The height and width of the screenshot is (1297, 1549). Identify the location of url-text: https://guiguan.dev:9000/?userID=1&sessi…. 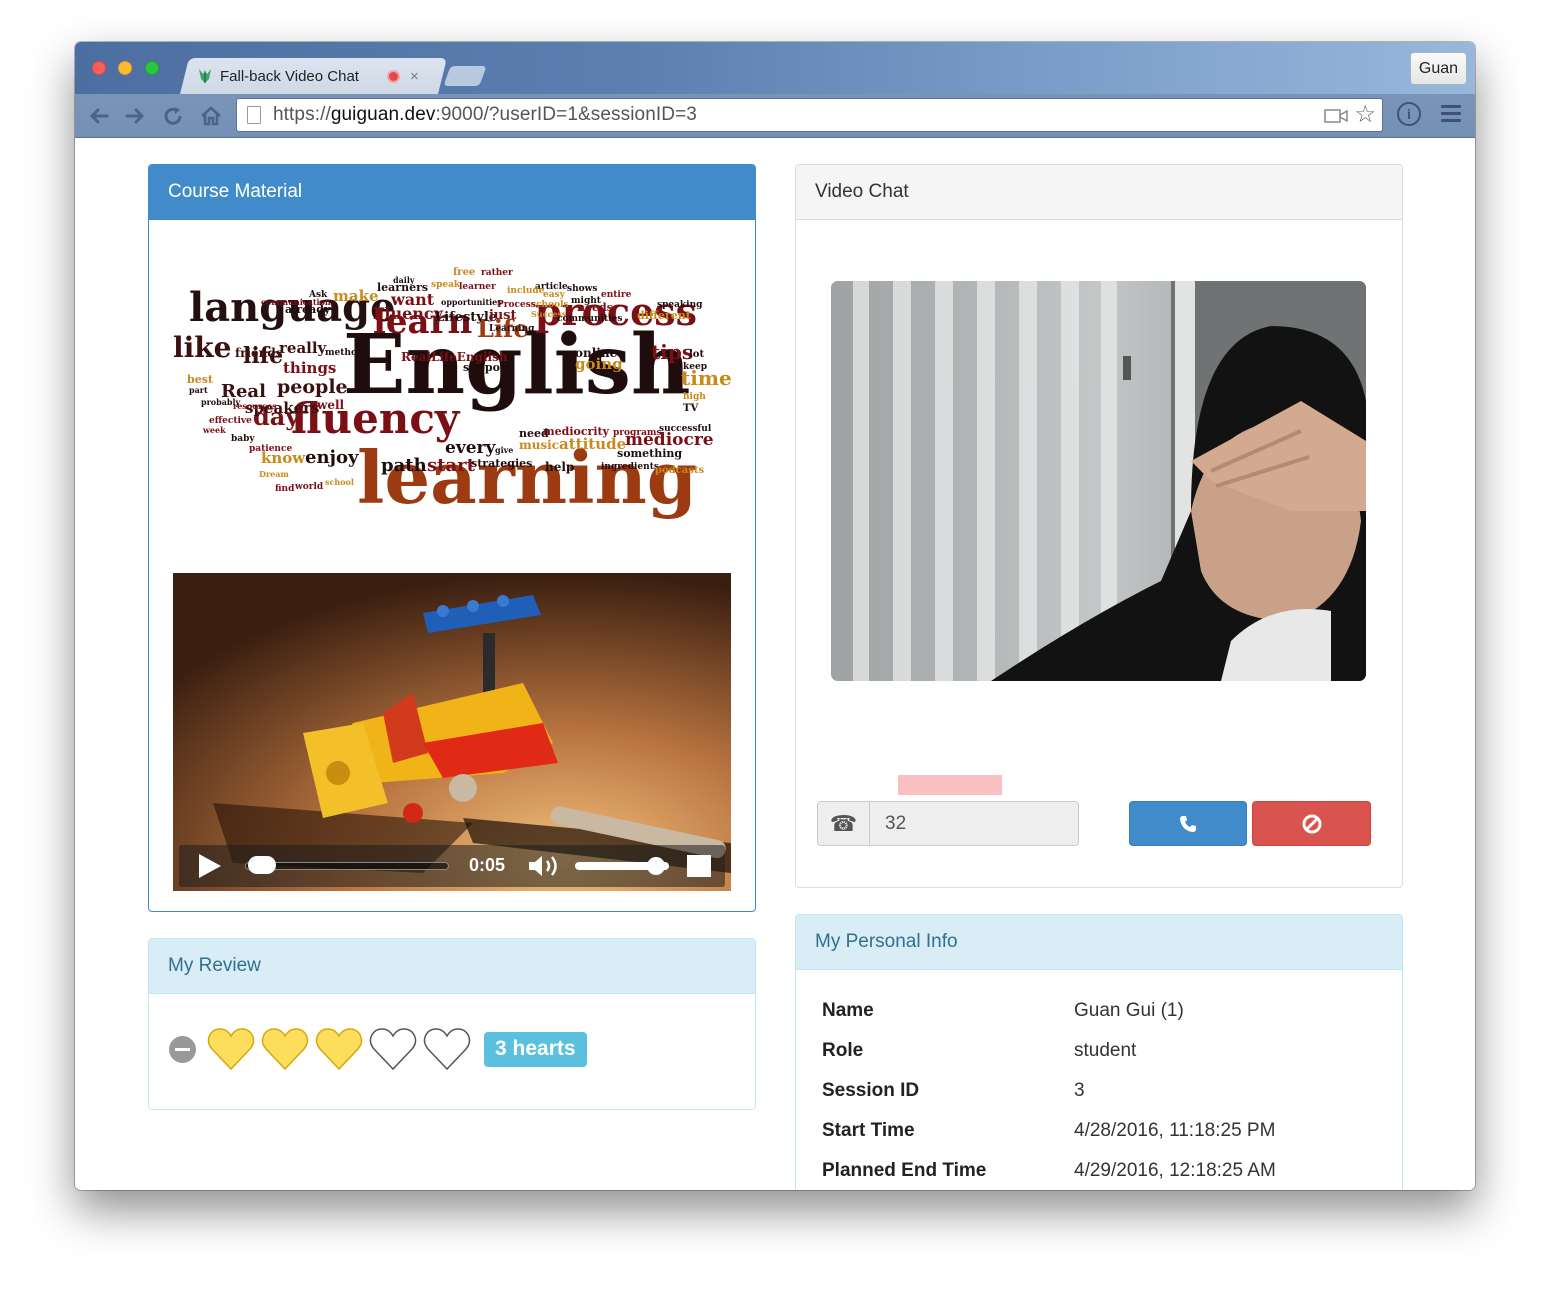
(485, 115).